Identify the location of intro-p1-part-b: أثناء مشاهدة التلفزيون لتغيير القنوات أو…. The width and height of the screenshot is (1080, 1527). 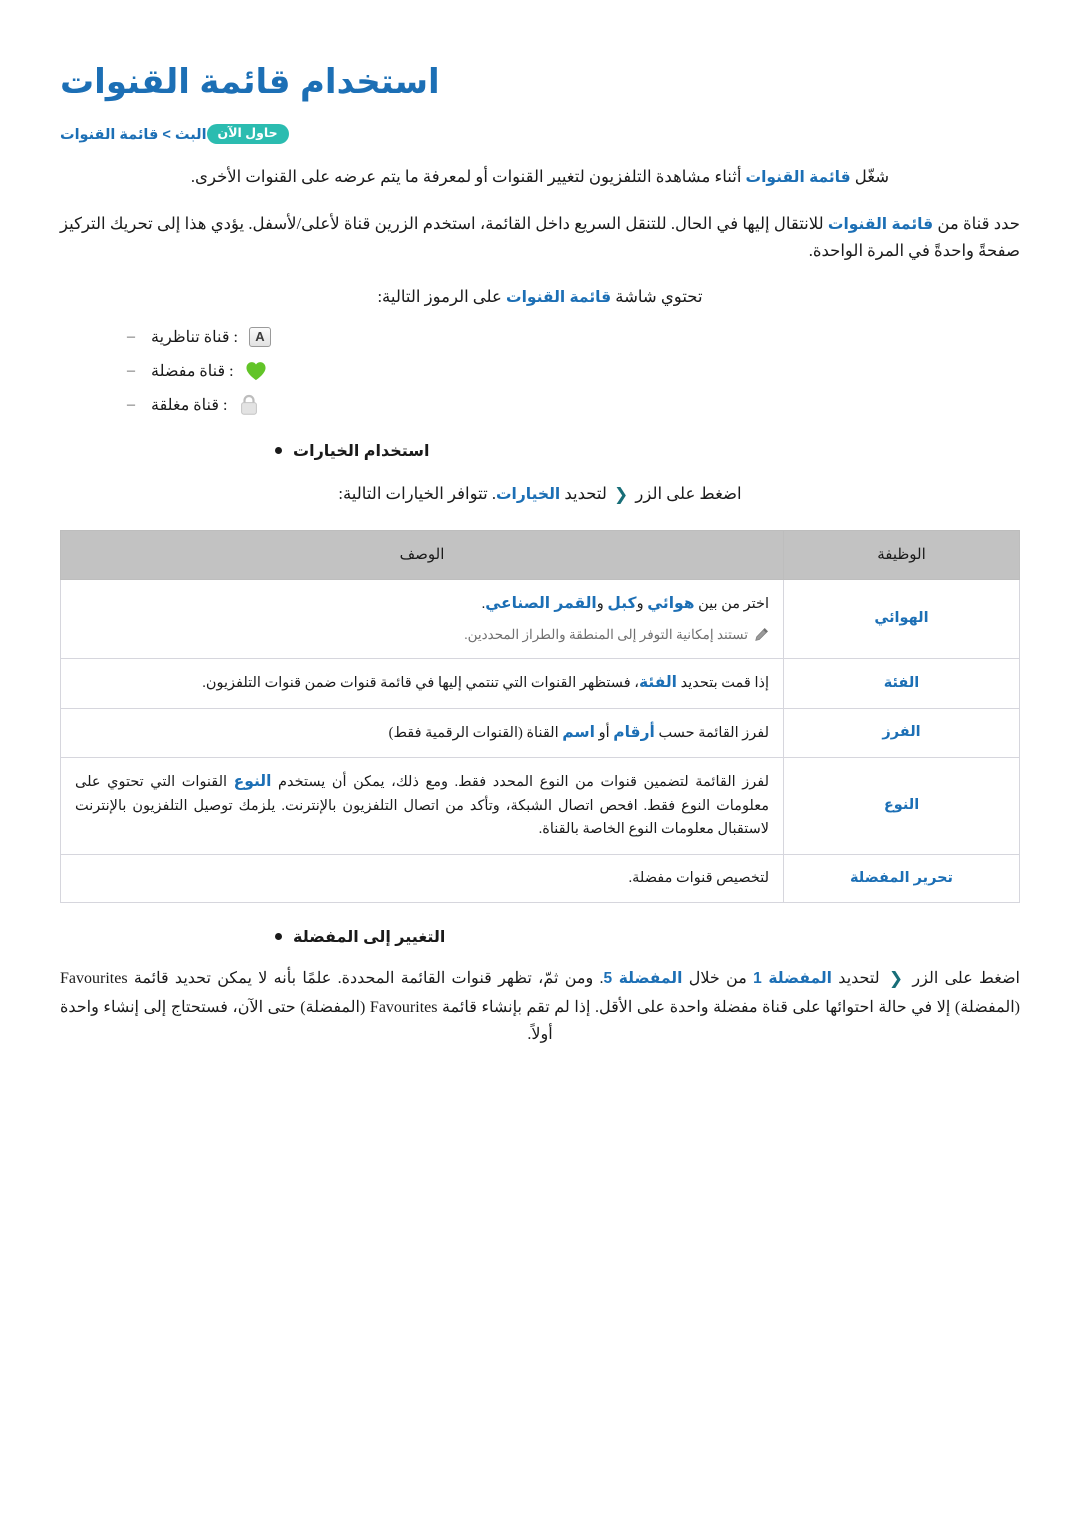
(468, 177).